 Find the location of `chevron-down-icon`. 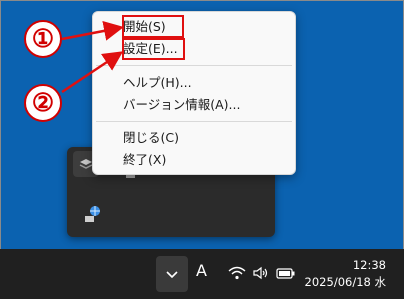

chevron-down-icon is located at coordinates (172, 275).